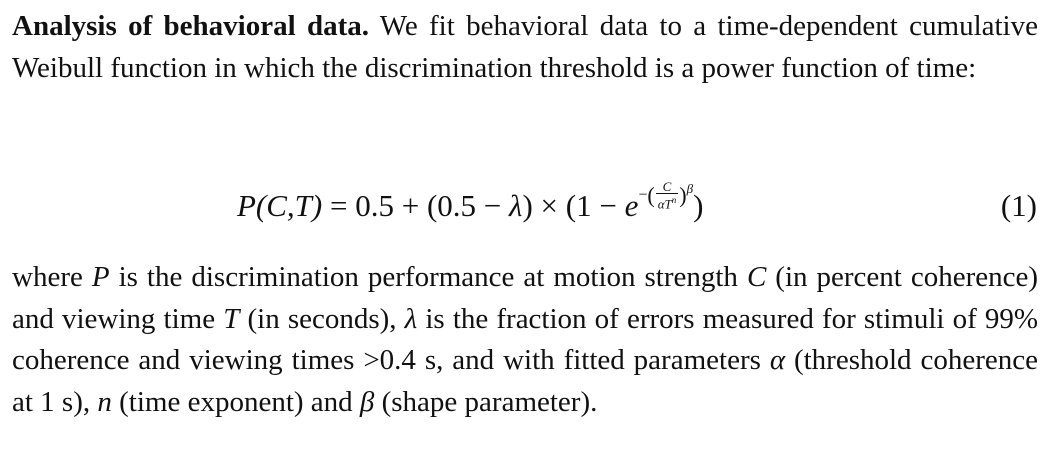  Describe the element at coordinates (651, 195) in the screenshot. I see `exponent-paren-open: (` at that location.